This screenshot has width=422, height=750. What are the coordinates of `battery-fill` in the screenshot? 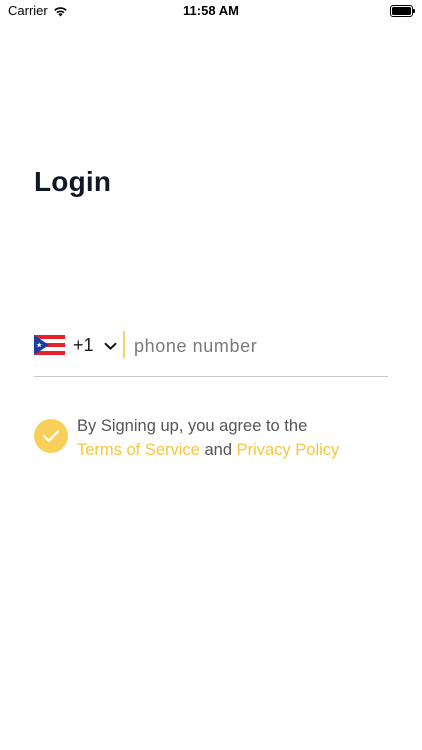 It's located at (401, 11).